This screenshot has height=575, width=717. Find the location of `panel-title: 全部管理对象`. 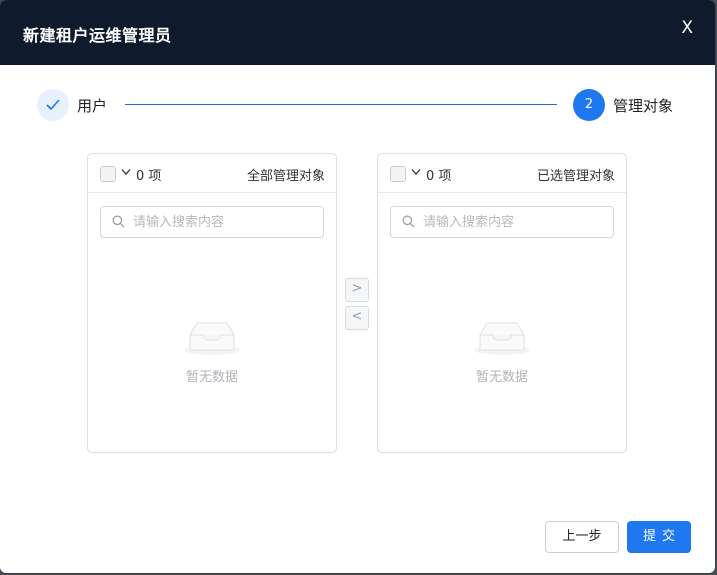

panel-title: 全部管理对象 is located at coordinates (285, 176).